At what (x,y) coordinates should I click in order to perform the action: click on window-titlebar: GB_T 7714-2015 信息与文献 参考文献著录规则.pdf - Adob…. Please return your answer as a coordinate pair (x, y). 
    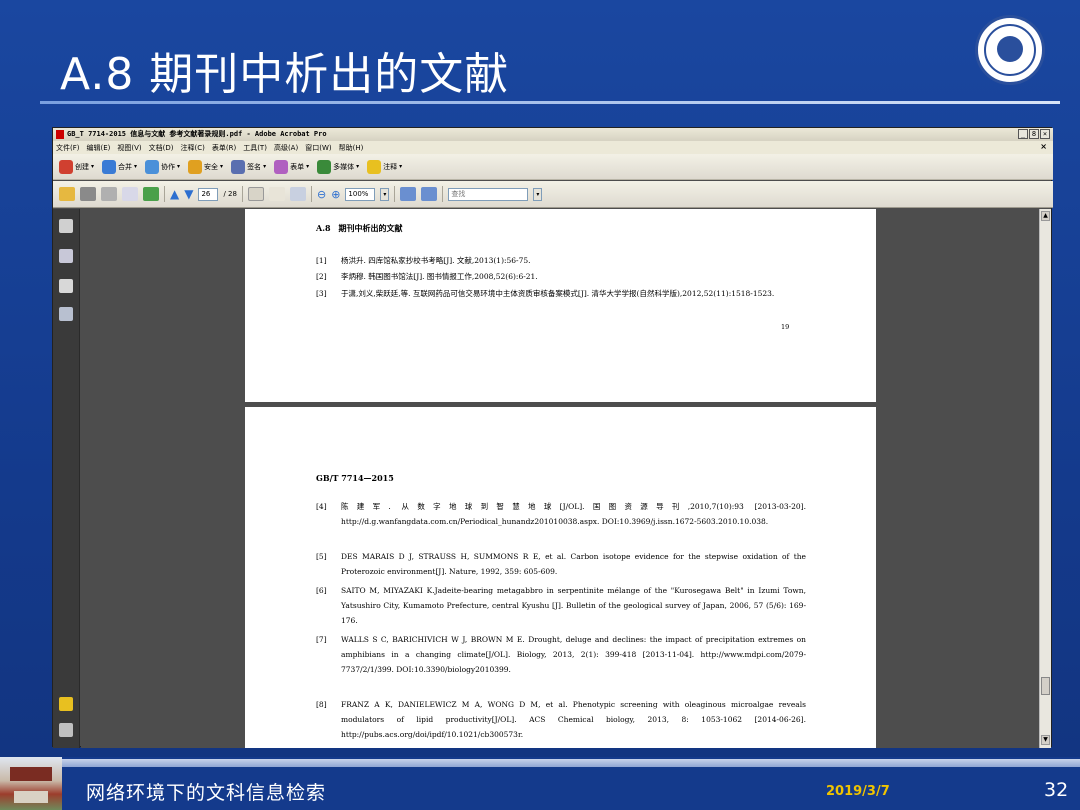
    Looking at the image, I should click on (553, 134).